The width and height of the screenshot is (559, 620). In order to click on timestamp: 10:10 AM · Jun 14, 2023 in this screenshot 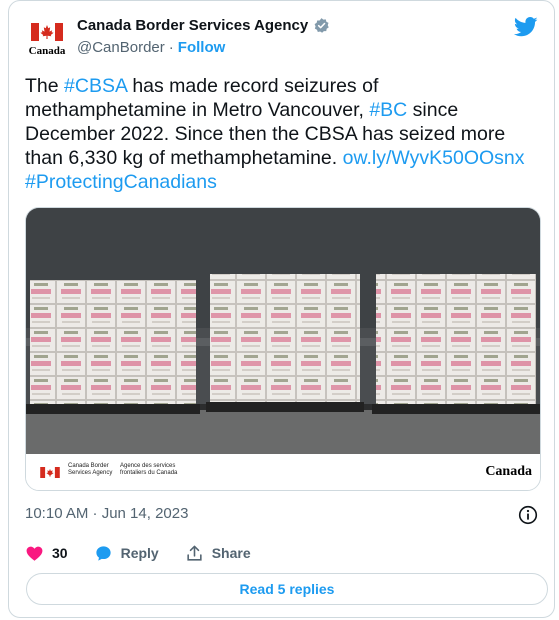, I will do `click(106, 513)`.